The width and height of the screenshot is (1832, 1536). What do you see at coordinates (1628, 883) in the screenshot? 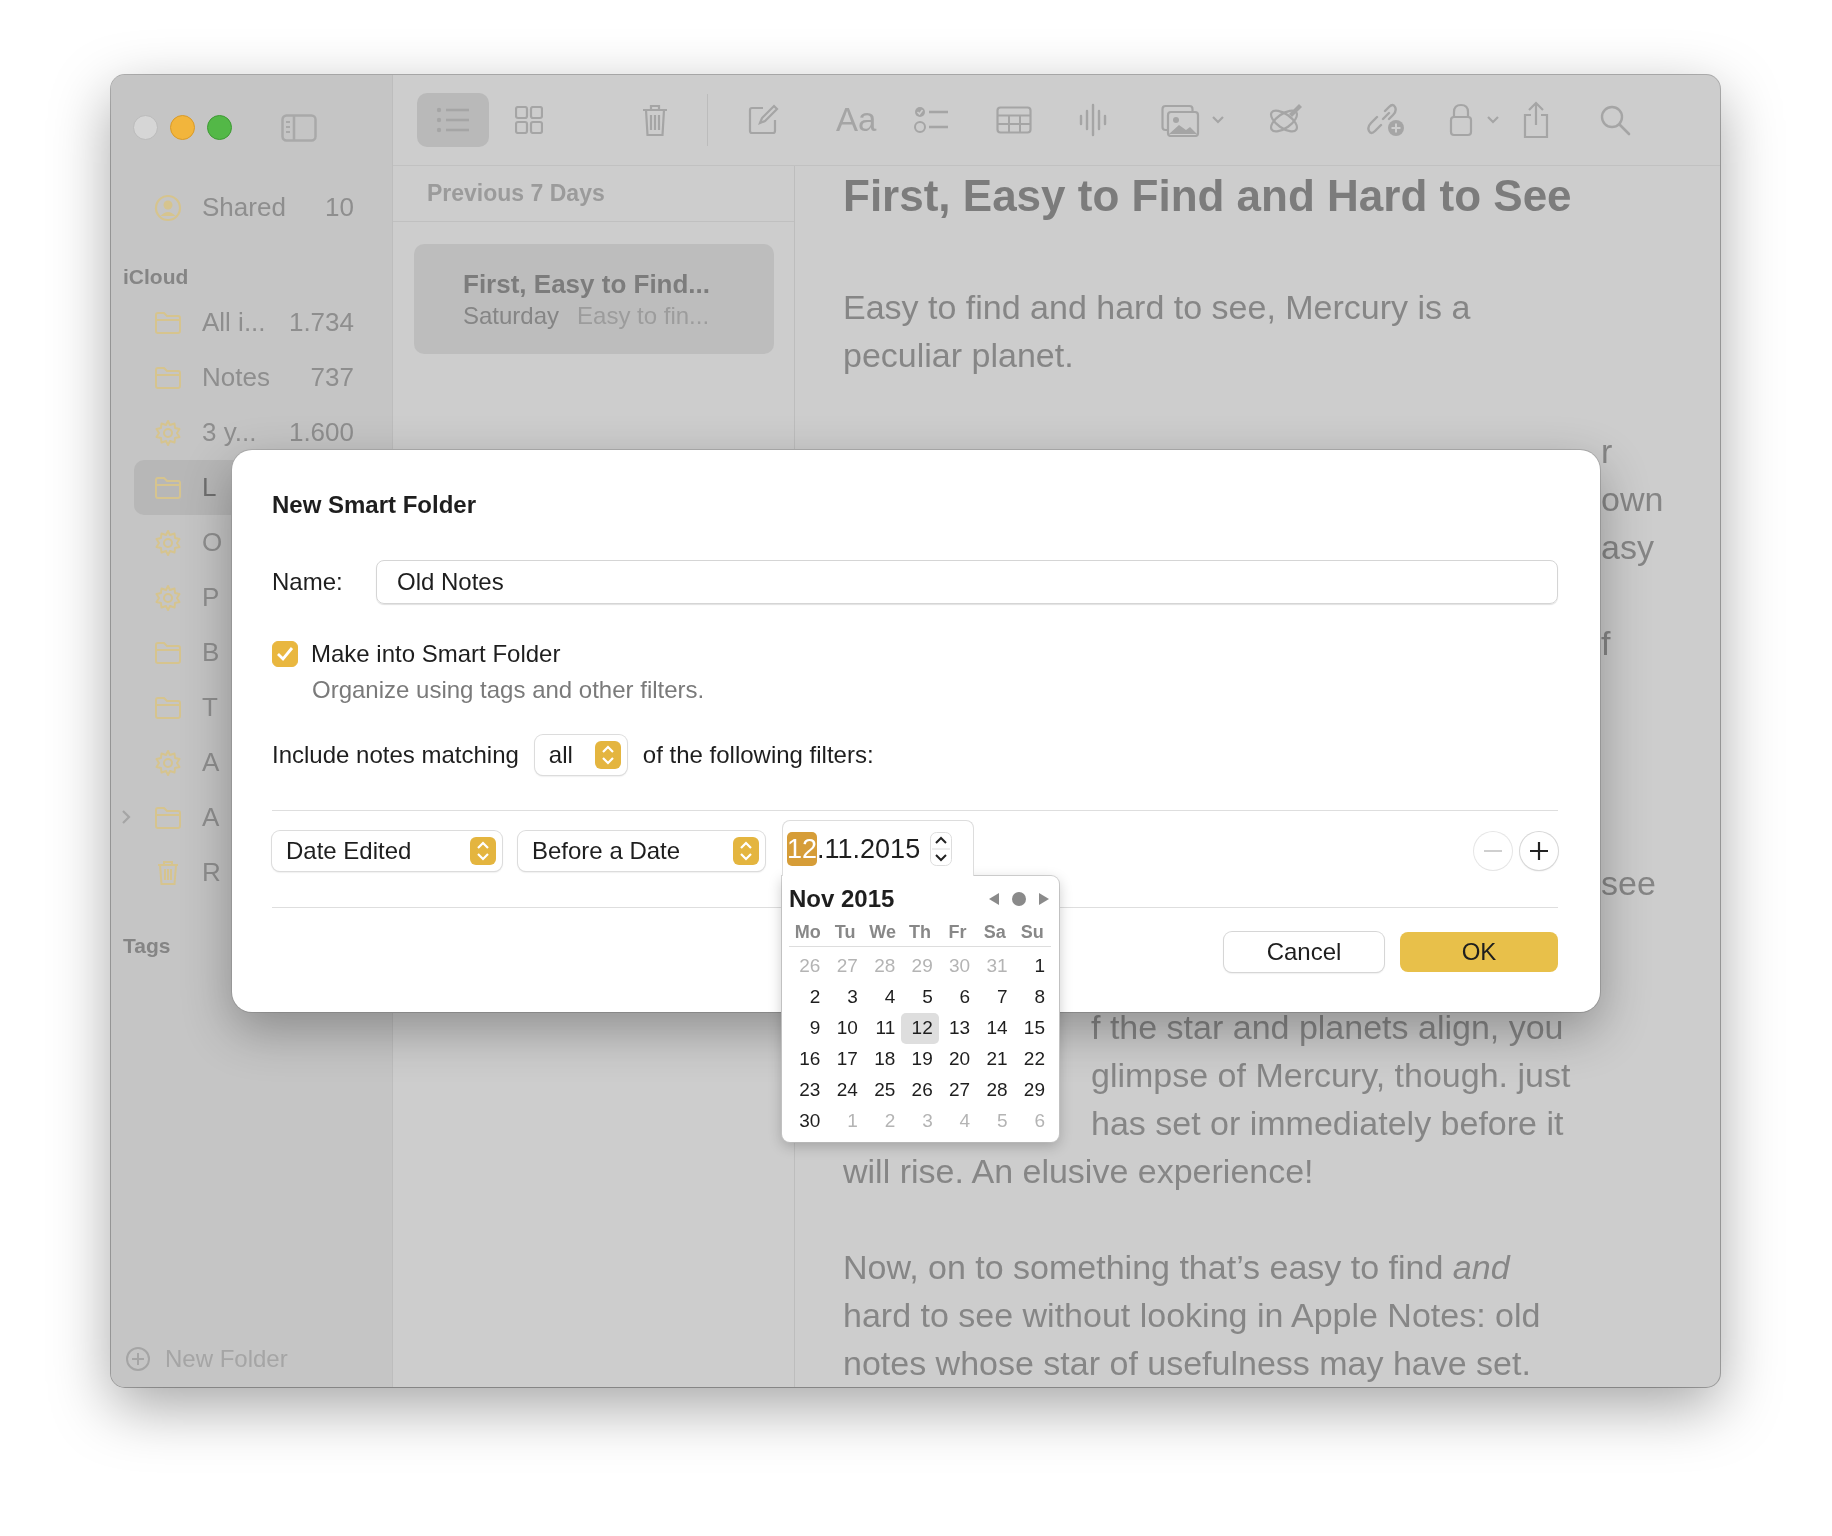
I see `note-text: see` at bounding box center [1628, 883].